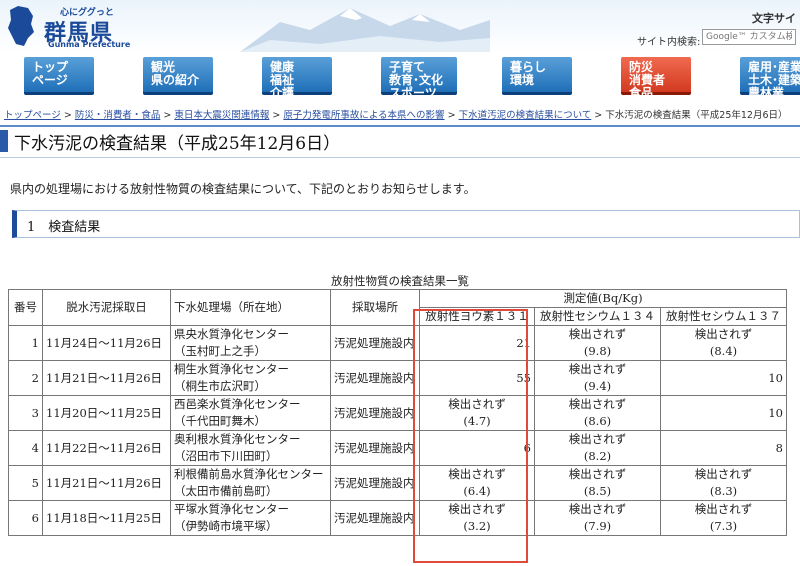 The image size is (800, 566). Describe the element at coordinates (59, 76) in the screenshot. I see `nav-top-page: トップ ページ` at that location.